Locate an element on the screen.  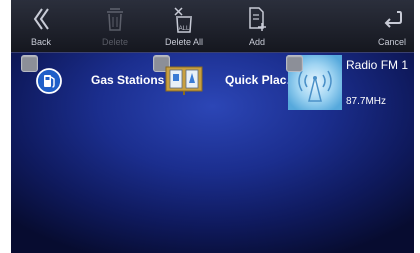
item-frequency: 87.7MHz is located at coordinates (366, 101).